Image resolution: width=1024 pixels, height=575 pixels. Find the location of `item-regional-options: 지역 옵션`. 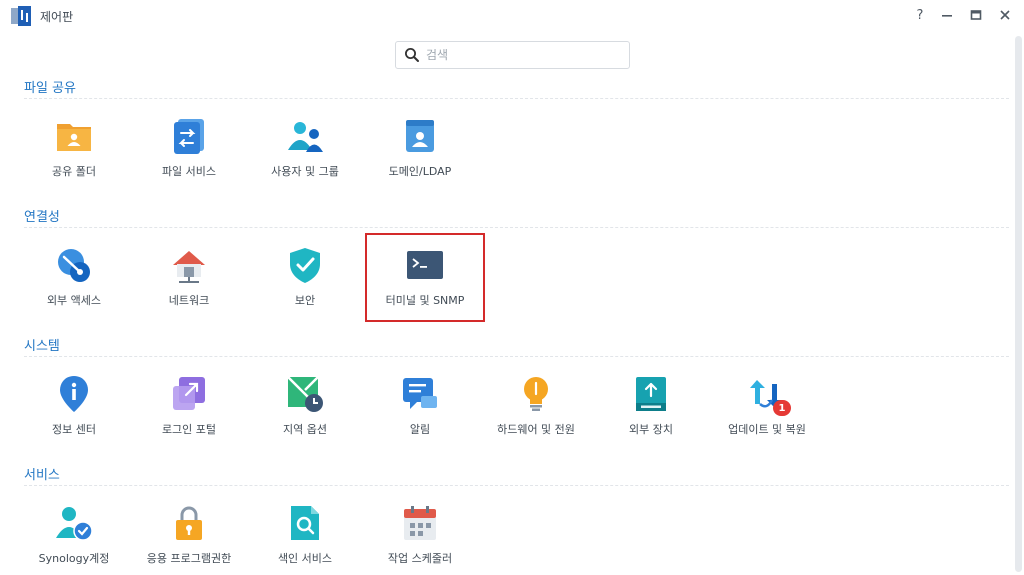

item-regional-options: 지역 옵션 is located at coordinates (305, 409).